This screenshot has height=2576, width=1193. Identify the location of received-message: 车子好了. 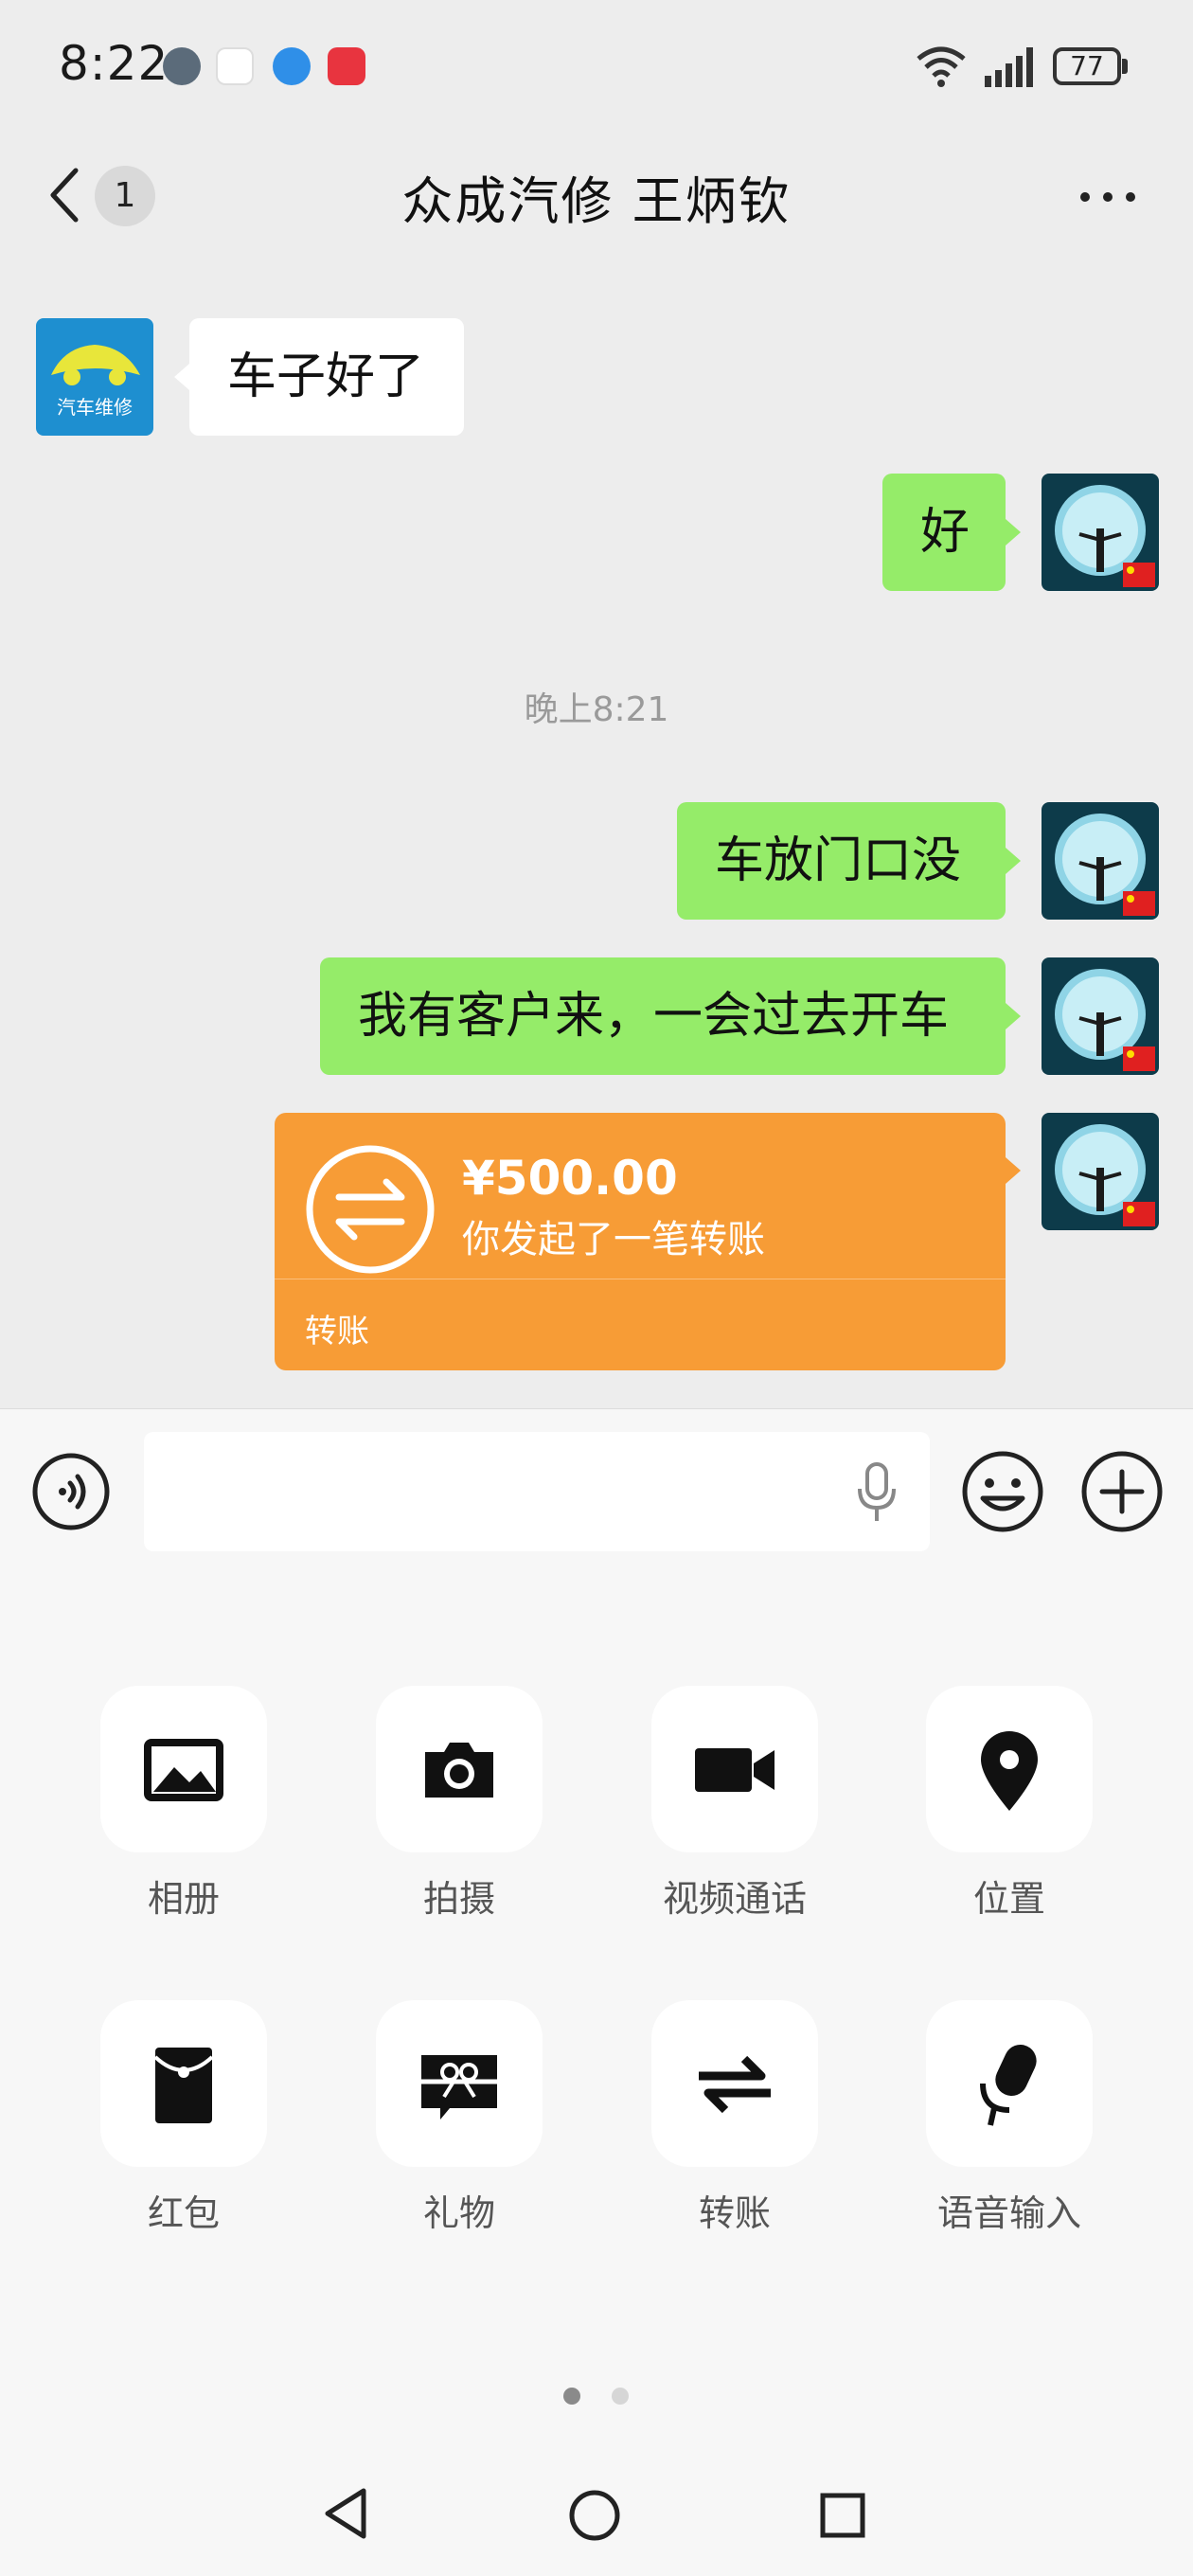
(326, 377).